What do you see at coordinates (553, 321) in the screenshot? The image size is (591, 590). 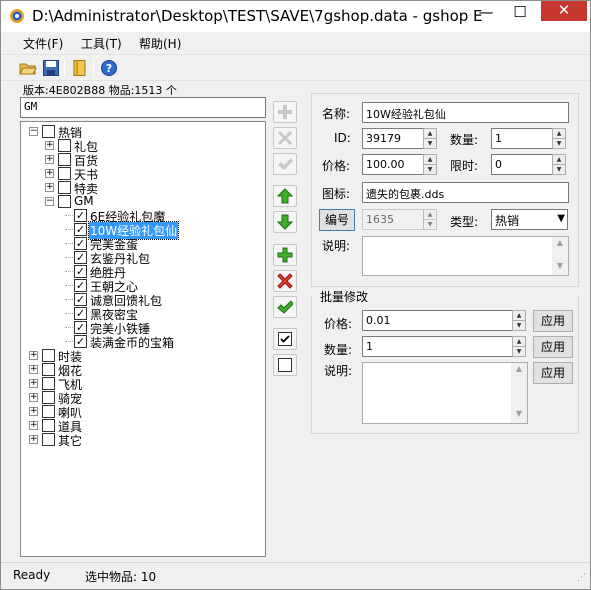 I see `apply-price-button: 应用` at bounding box center [553, 321].